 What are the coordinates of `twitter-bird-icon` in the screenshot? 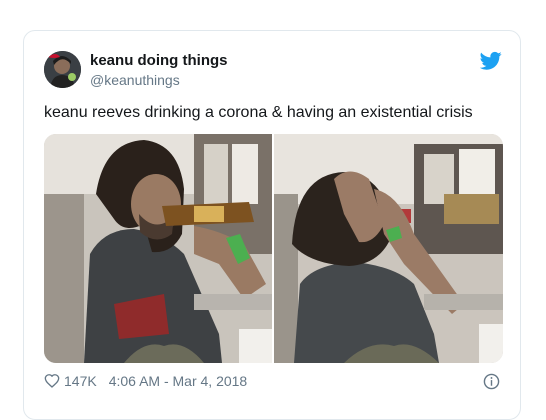 It's located at (491, 61).